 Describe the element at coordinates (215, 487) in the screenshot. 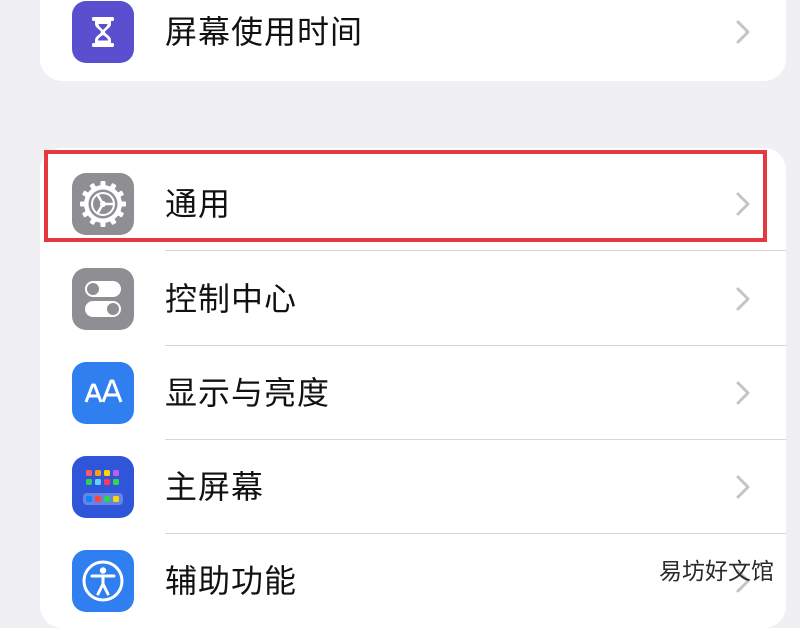

I see `settings-row-label: 主屏幕` at that location.